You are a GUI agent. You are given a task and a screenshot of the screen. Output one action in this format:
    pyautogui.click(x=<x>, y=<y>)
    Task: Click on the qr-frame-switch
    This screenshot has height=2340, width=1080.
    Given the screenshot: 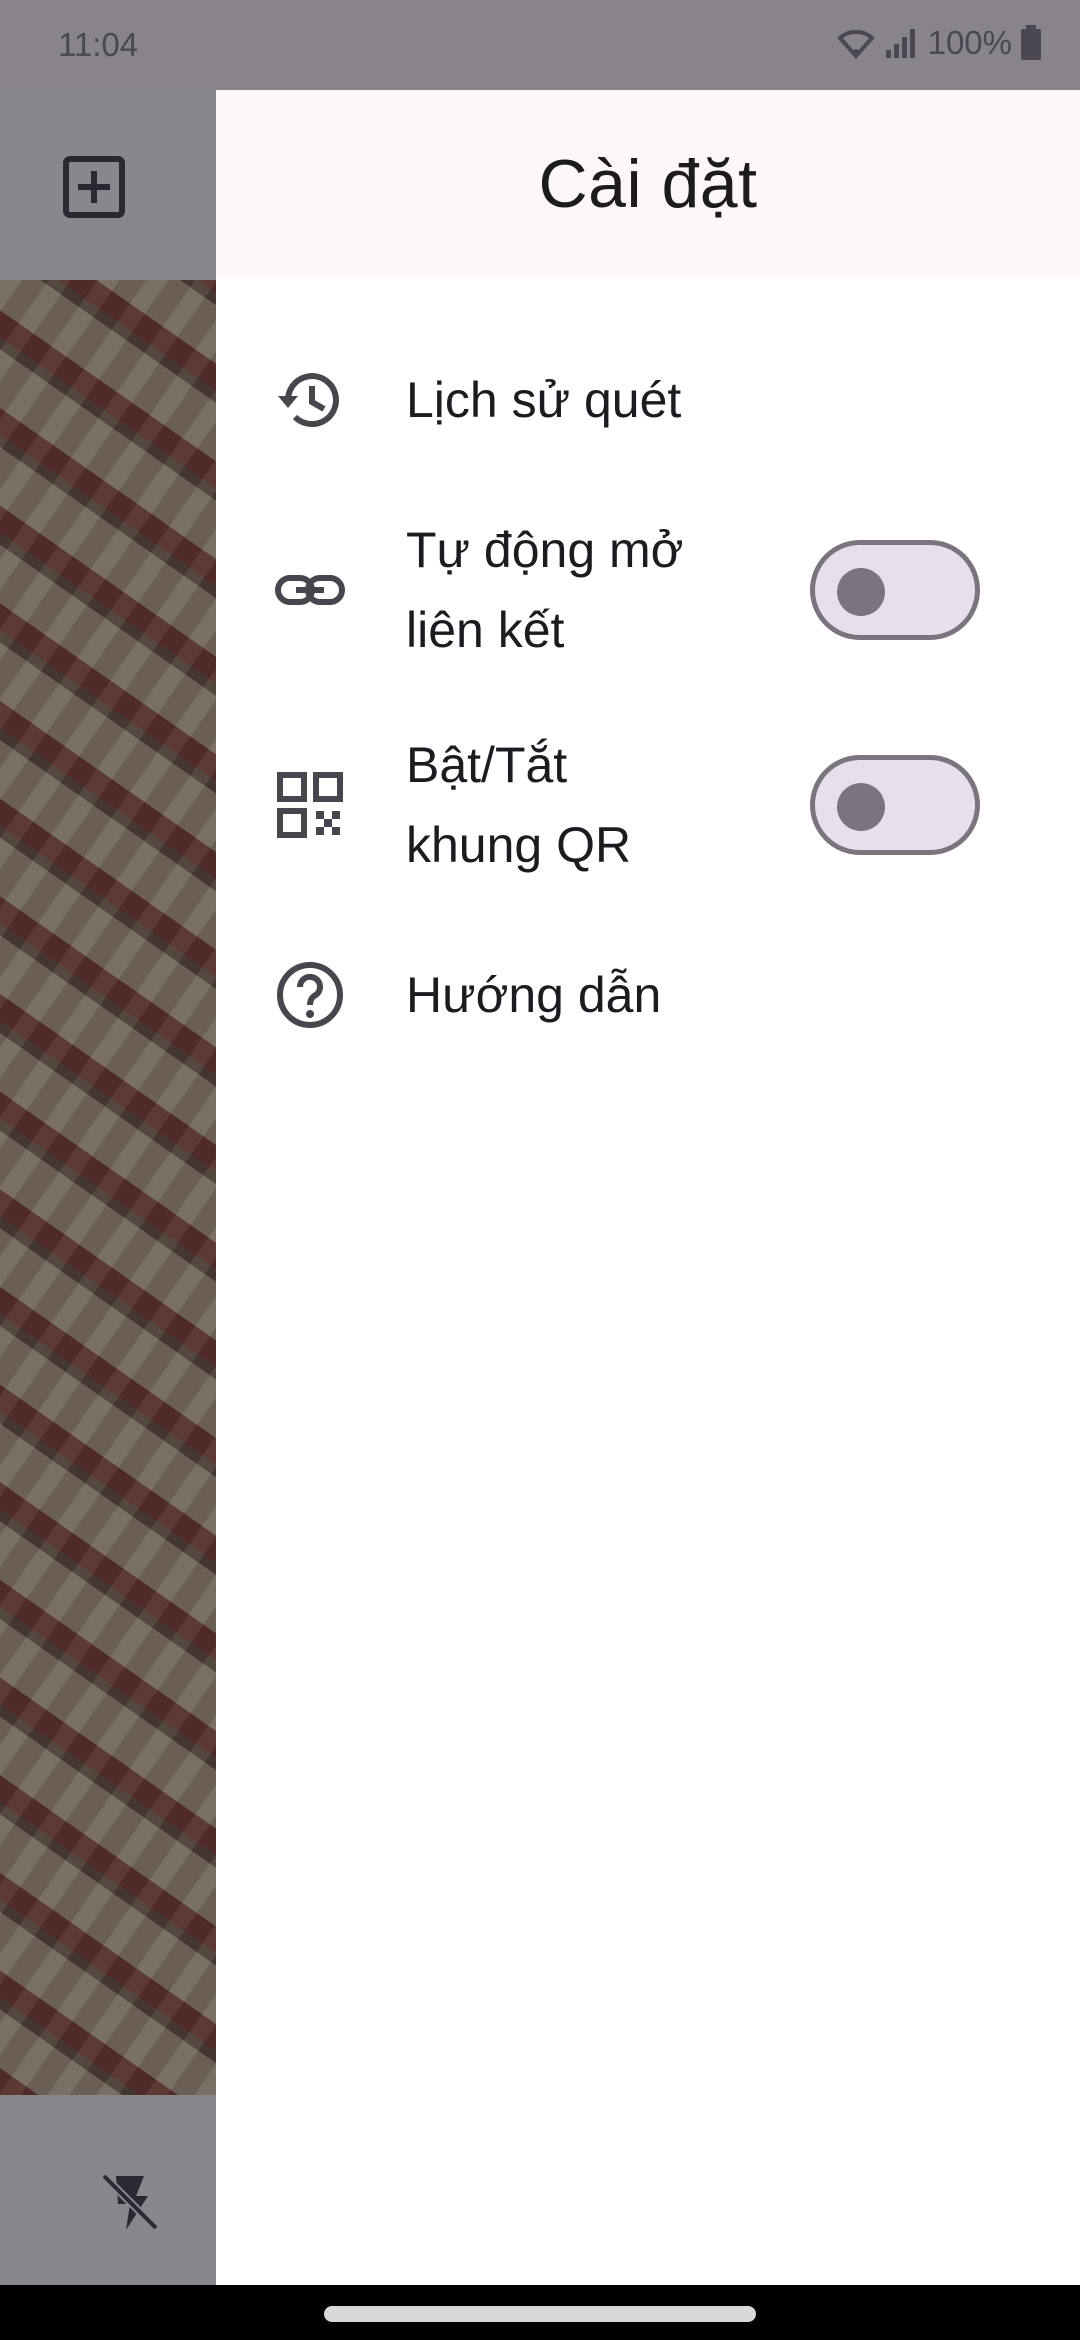 What is the action you would take?
    pyautogui.click(x=895, y=805)
    